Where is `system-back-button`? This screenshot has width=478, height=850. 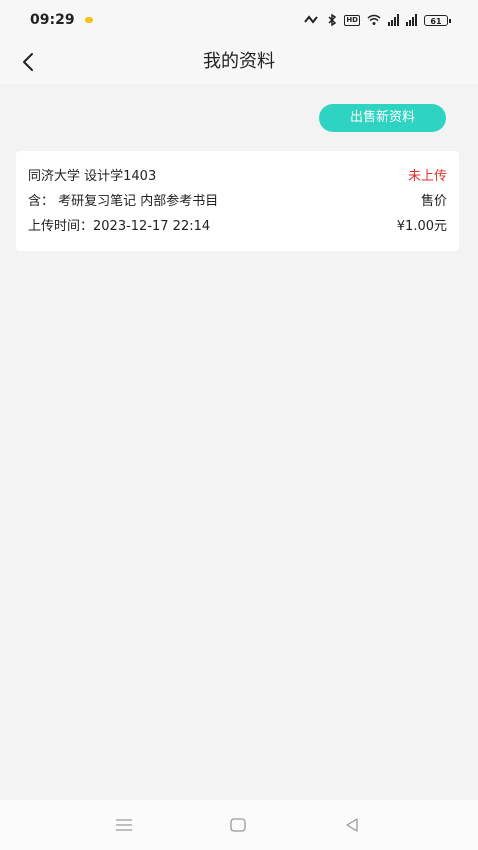
system-back-button is located at coordinates (352, 825).